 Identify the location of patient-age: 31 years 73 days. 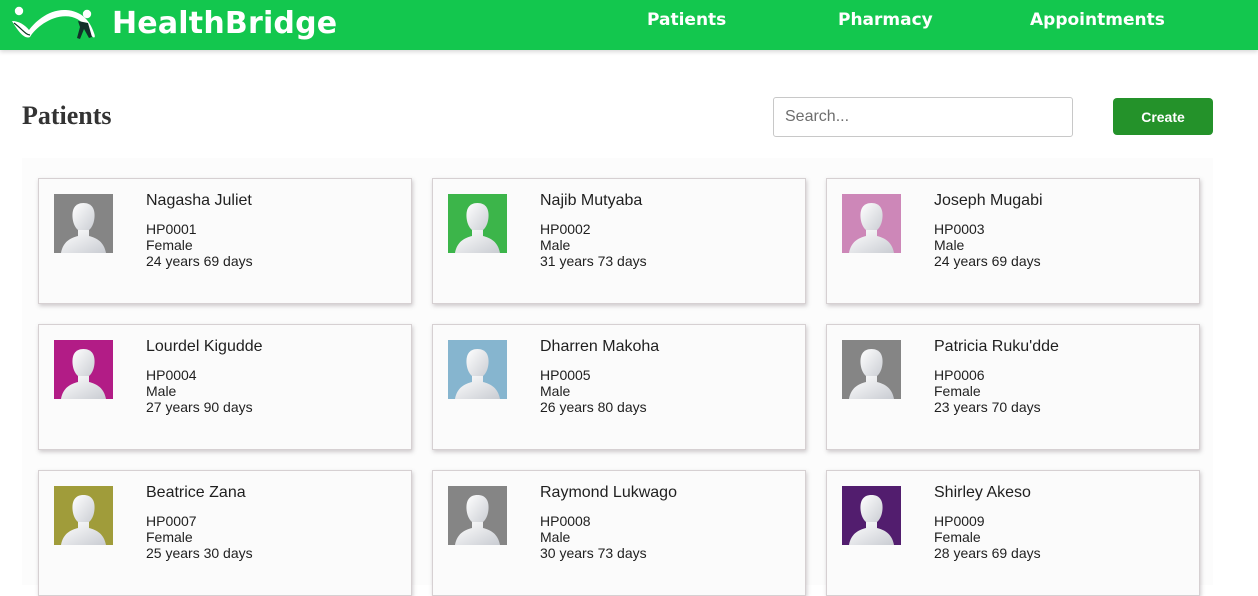
(593, 261).